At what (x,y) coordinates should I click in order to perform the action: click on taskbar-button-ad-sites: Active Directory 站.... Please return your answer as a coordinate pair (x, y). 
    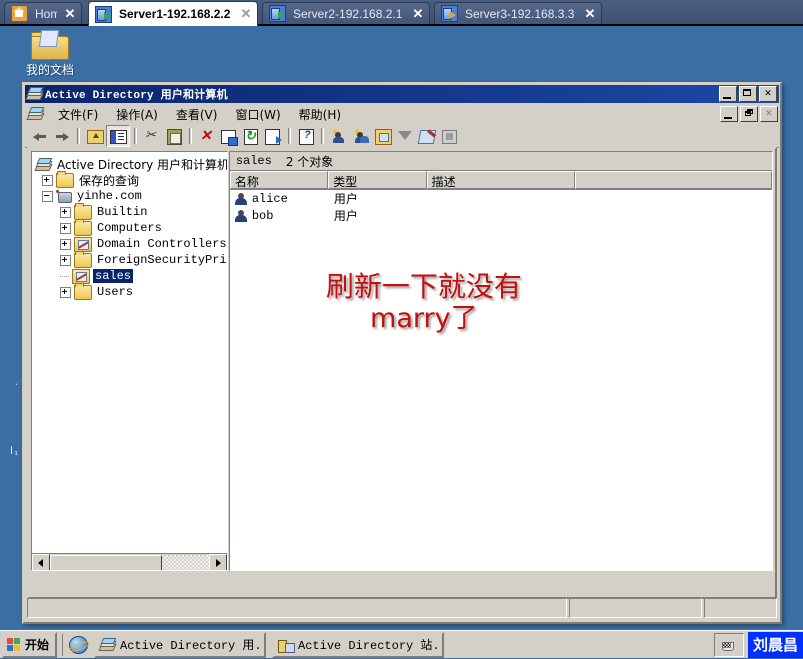
    Looking at the image, I should click on (358, 644).